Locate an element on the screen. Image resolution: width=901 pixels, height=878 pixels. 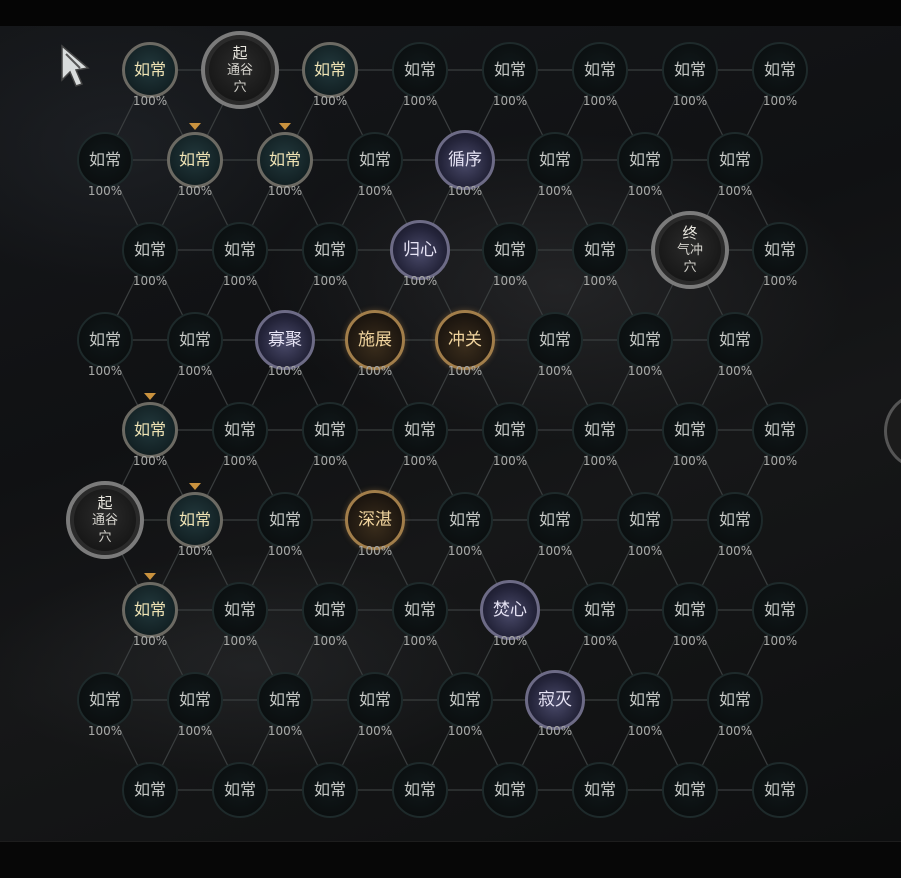
gold-skill-node: 冲关 is located at coordinates (465, 340).